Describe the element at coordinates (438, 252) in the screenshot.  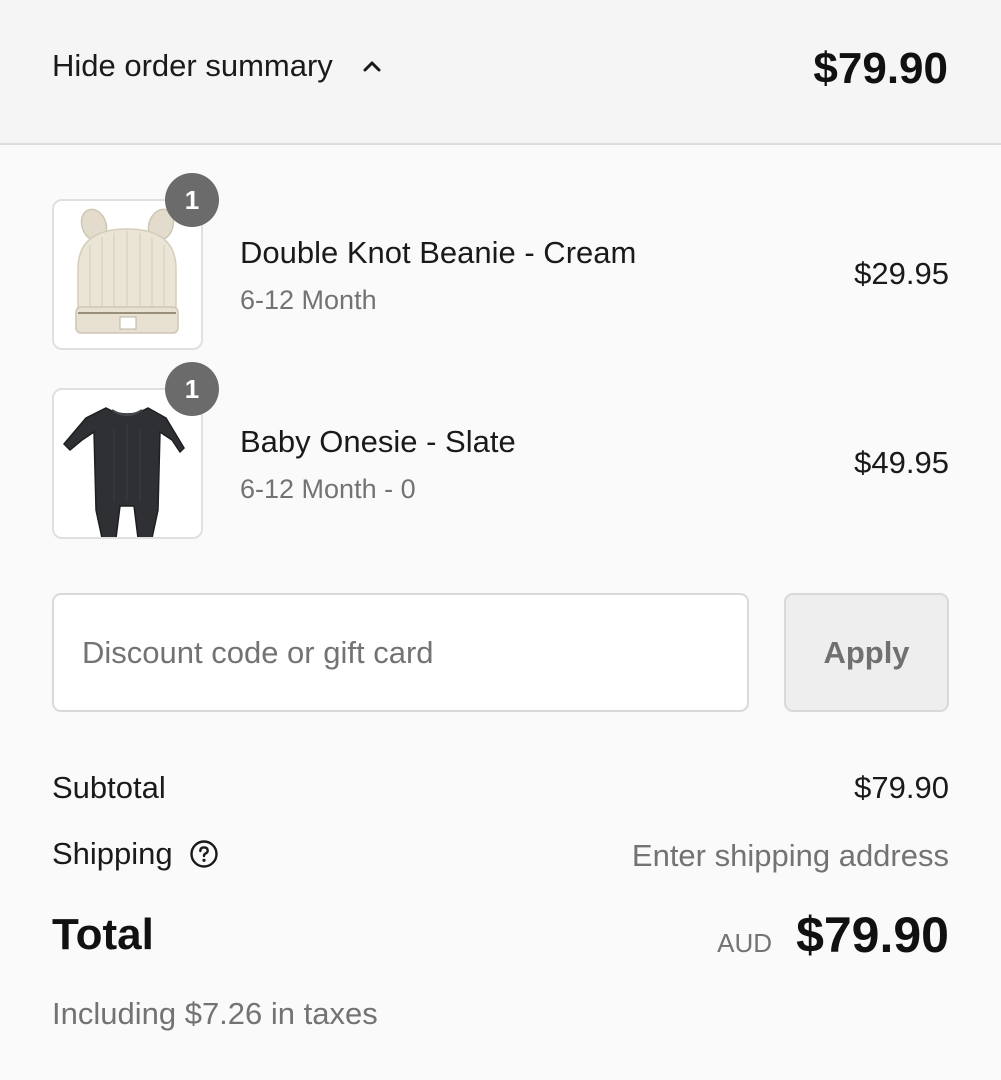
I see `item-name: Double Knot Beanie - Cream` at that location.